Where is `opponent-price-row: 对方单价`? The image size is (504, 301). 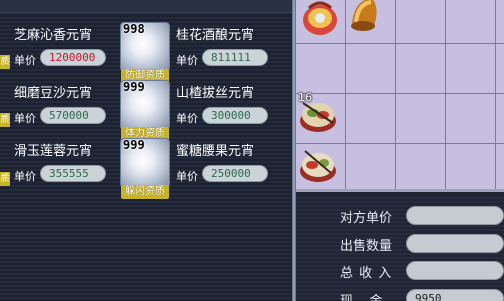 opponent-price-row: 对方单价 is located at coordinates (400, 216).